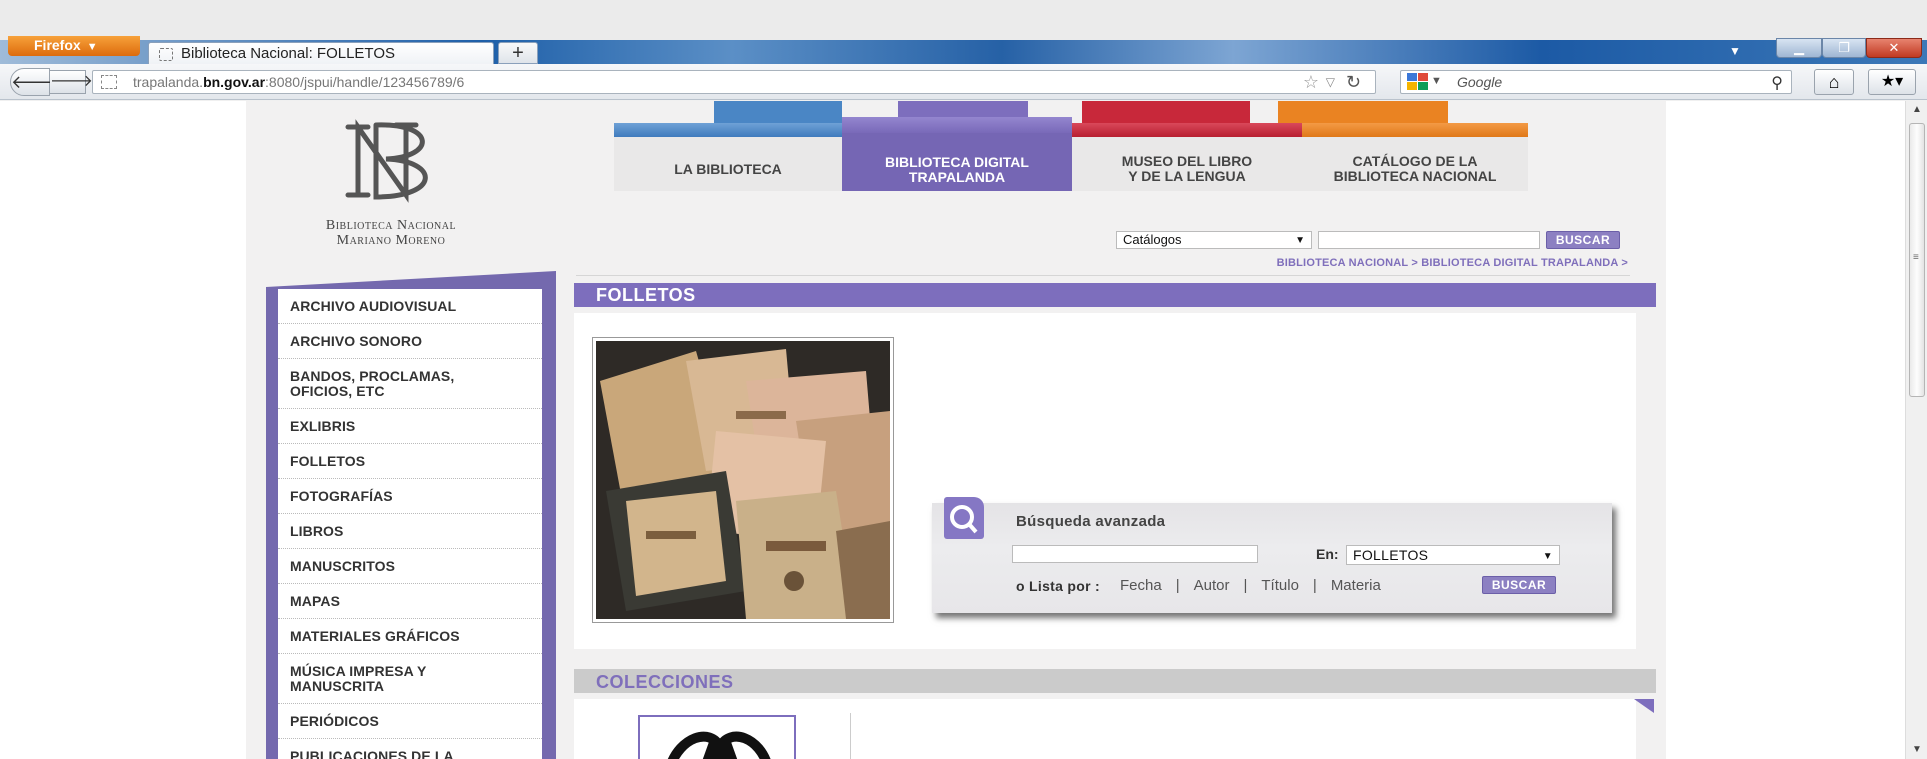 This screenshot has height=759, width=1927. Describe the element at coordinates (1091, 521) in the screenshot. I see `advanced-search-title: Búsqueda avanzada` at that location.